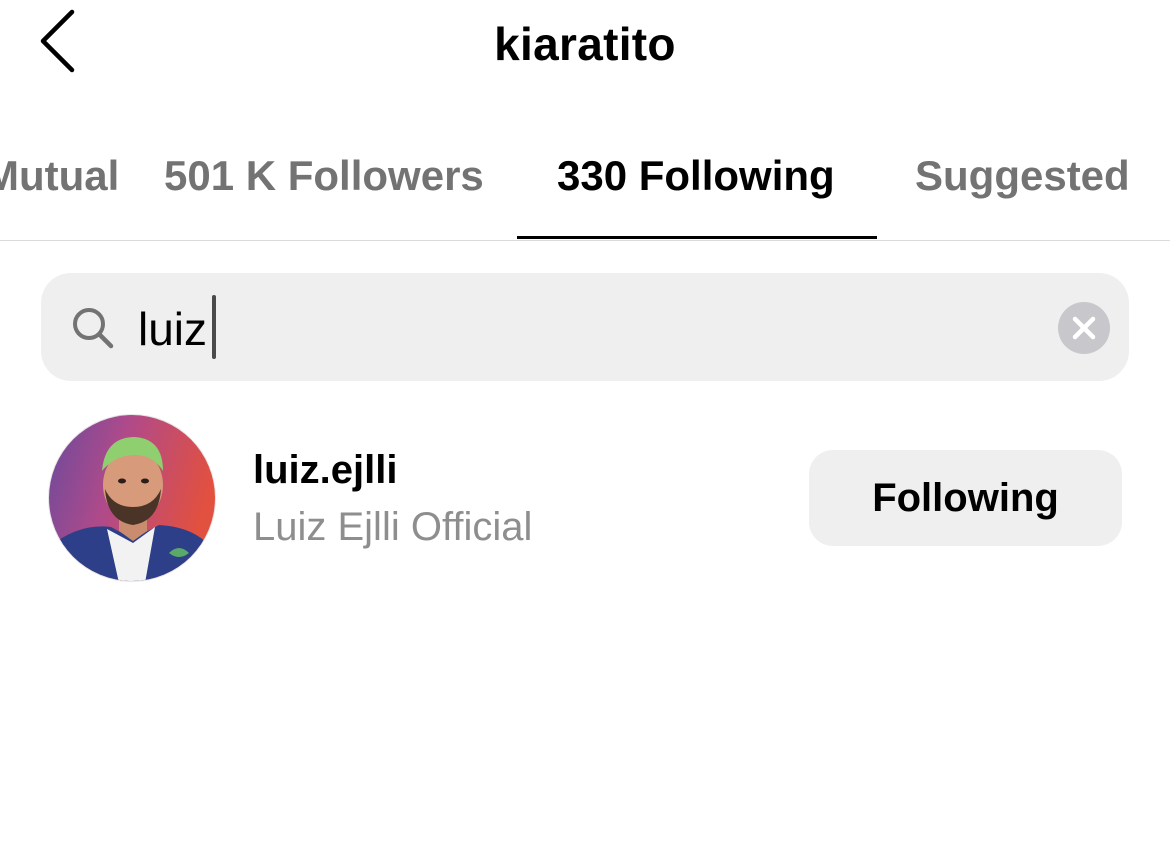 The height and width of the screenshot is (841, 1170). Describe the element at coordinates (59, 176) in the screenshot. I see `tab-mutual: Mutual` at that location.